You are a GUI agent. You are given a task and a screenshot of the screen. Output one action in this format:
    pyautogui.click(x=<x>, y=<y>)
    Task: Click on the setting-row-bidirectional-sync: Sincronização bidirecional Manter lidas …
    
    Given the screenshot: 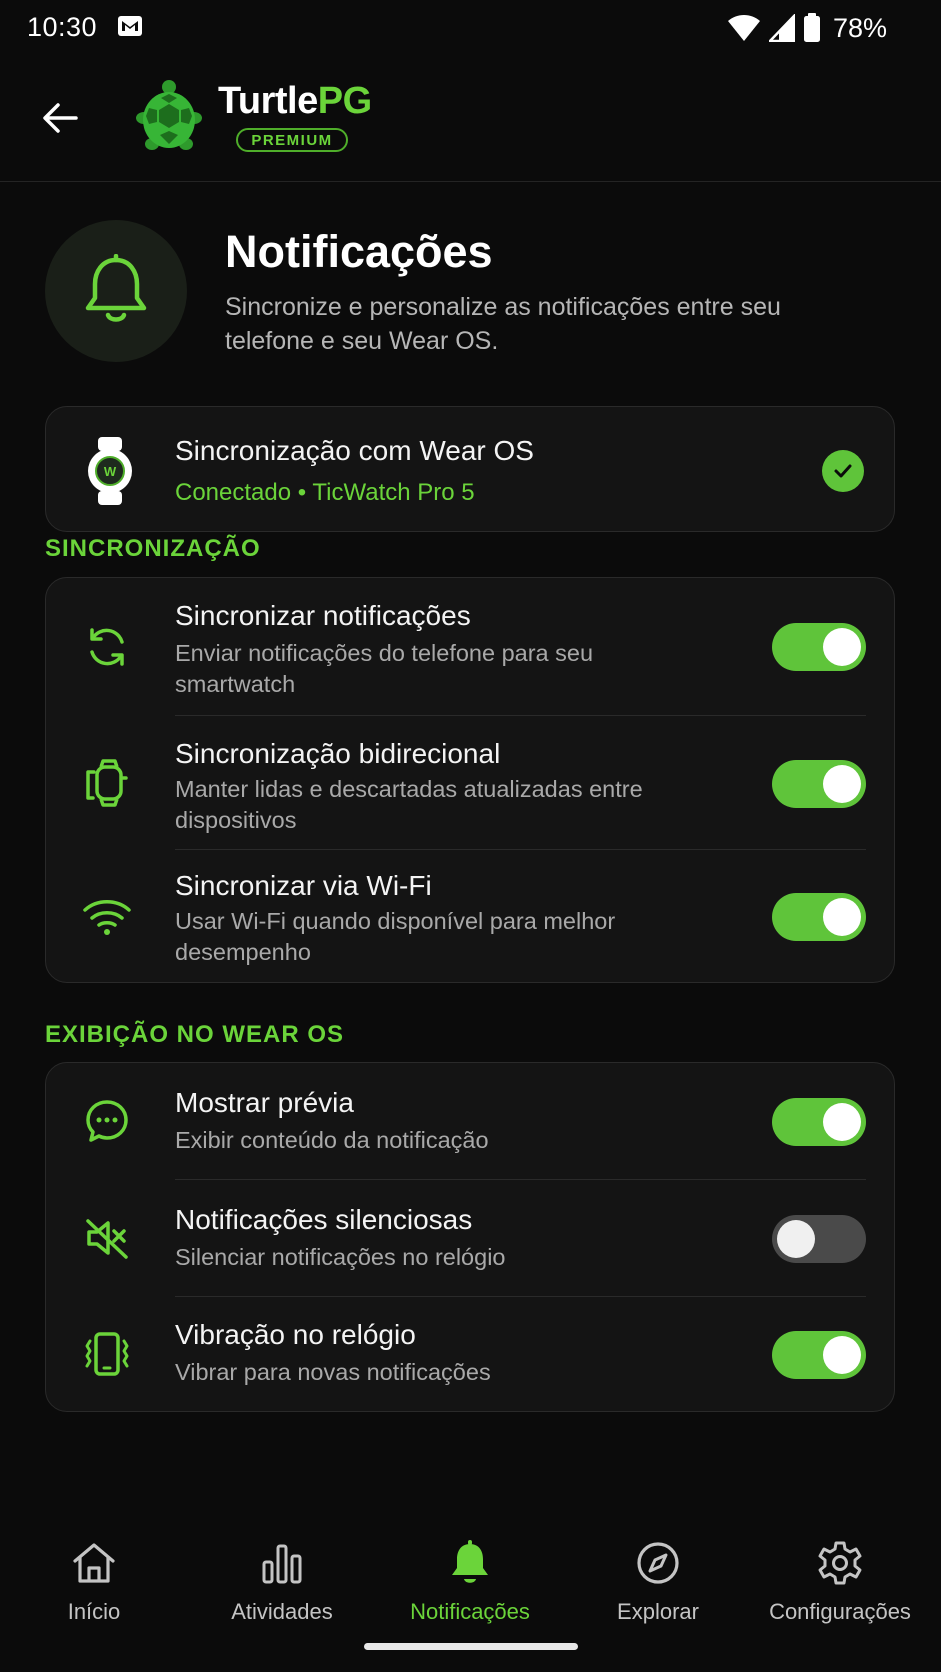 What is the action you would take?
    pyautogui.click(x=471, y=783)
    